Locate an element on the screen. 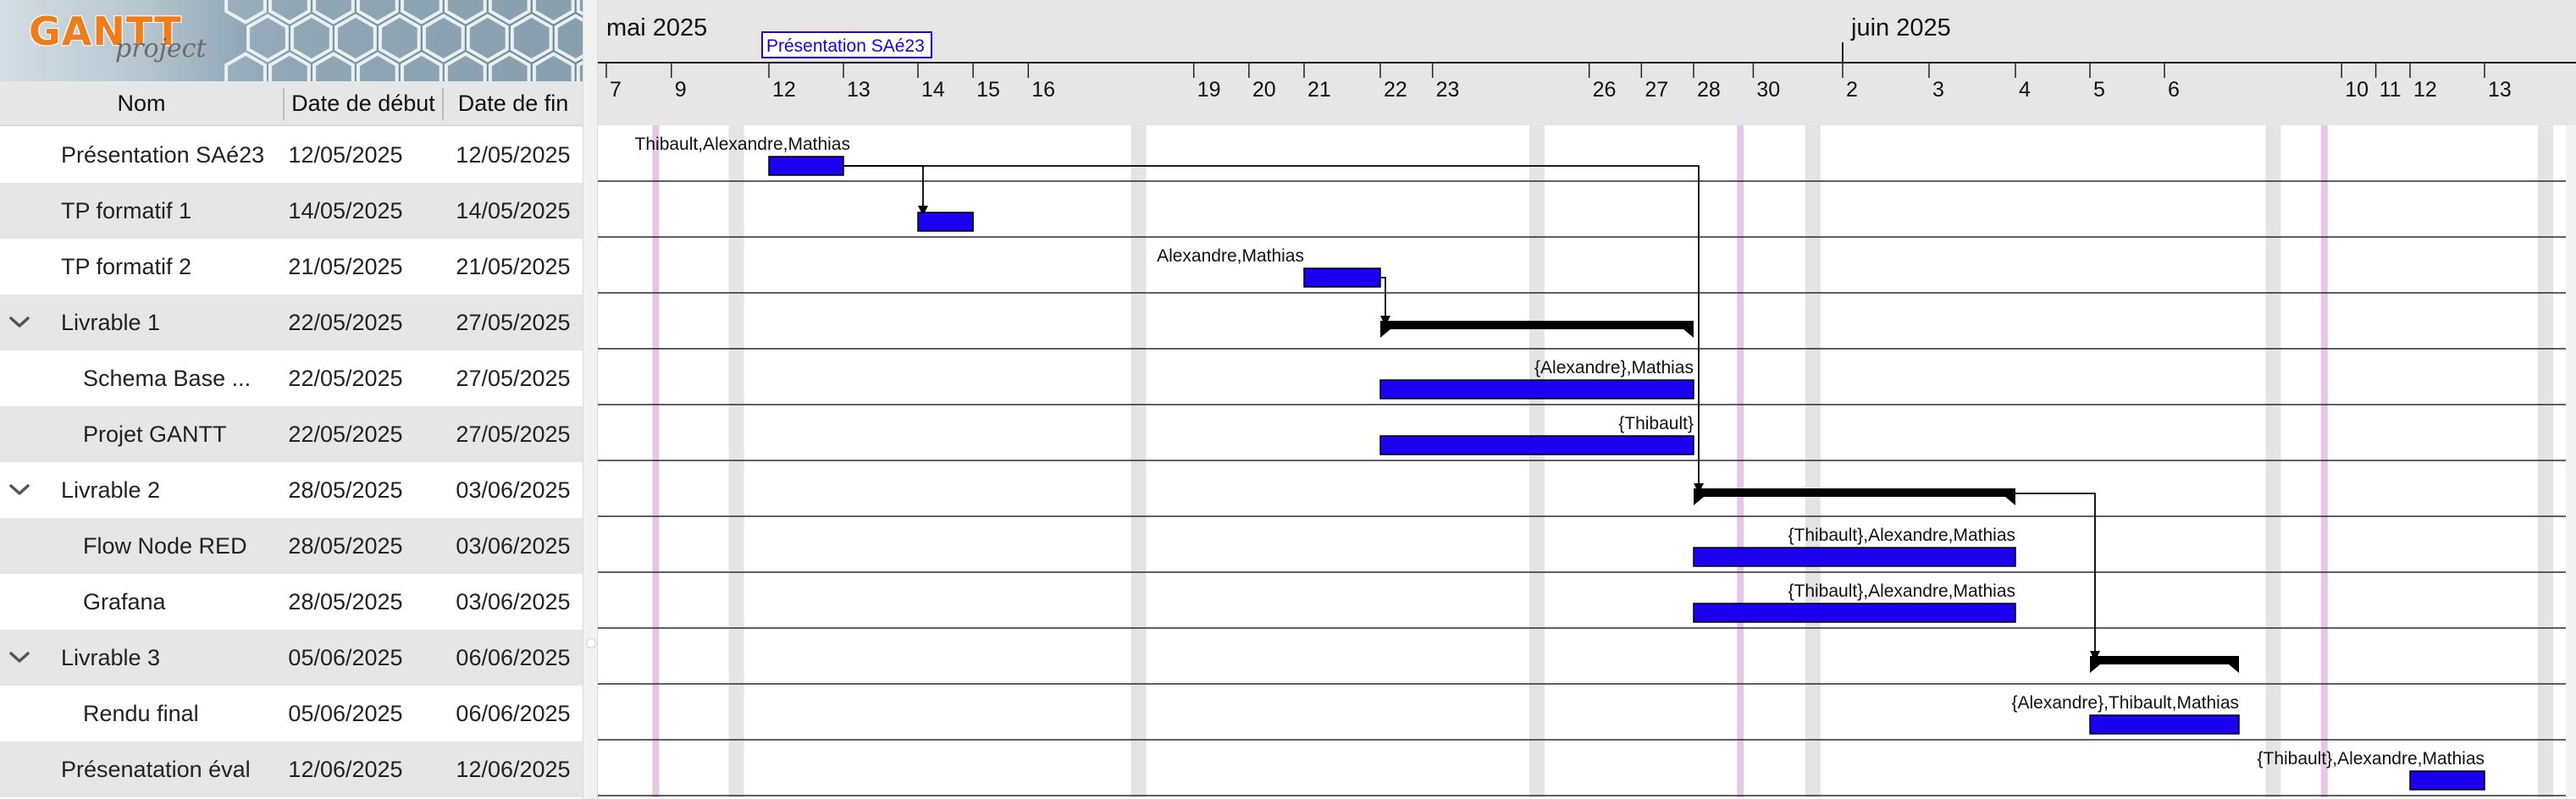  task-name: Rendu final is located at coordinates (141, 713).